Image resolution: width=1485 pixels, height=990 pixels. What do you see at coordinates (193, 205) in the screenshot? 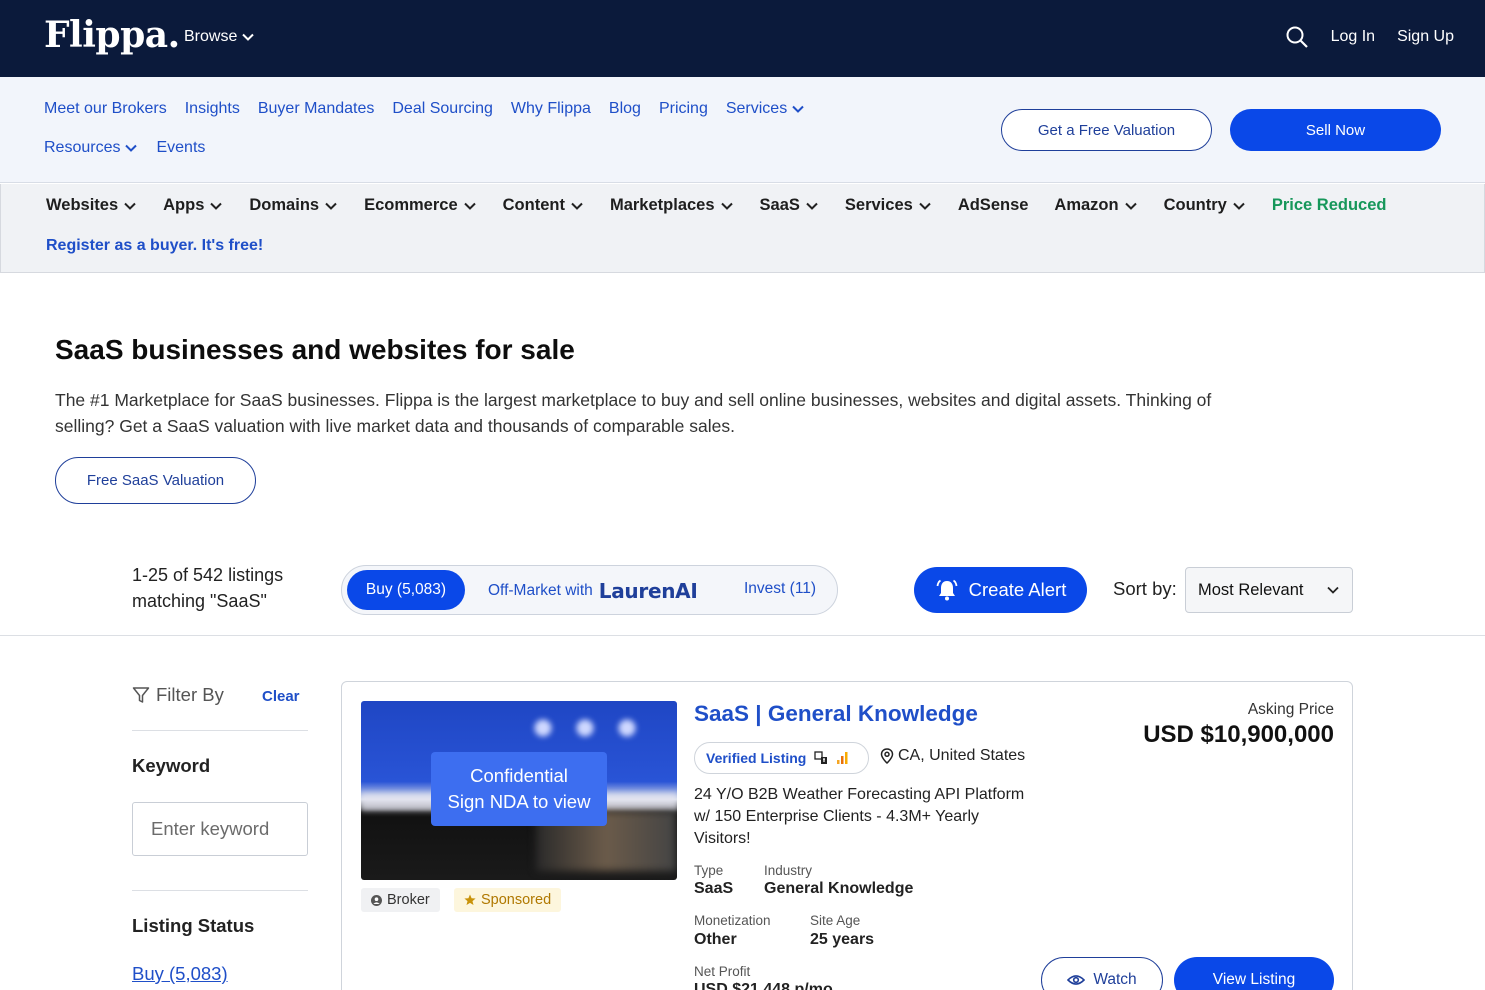
I see `category-apps: Apps` at bounding box center [193, 205].